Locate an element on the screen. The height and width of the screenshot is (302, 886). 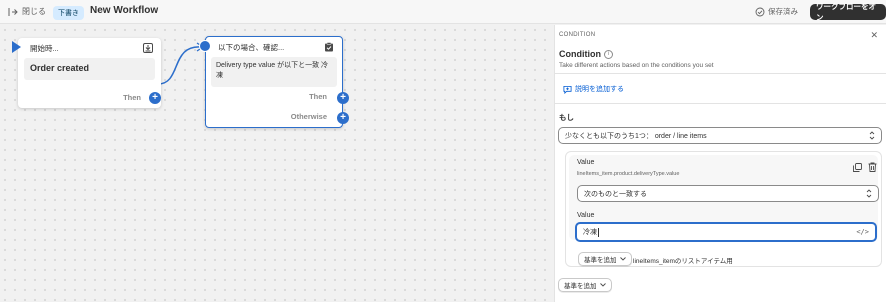
trigger-node: 開始時... Order created Then + is located at coordinates (86, 73).